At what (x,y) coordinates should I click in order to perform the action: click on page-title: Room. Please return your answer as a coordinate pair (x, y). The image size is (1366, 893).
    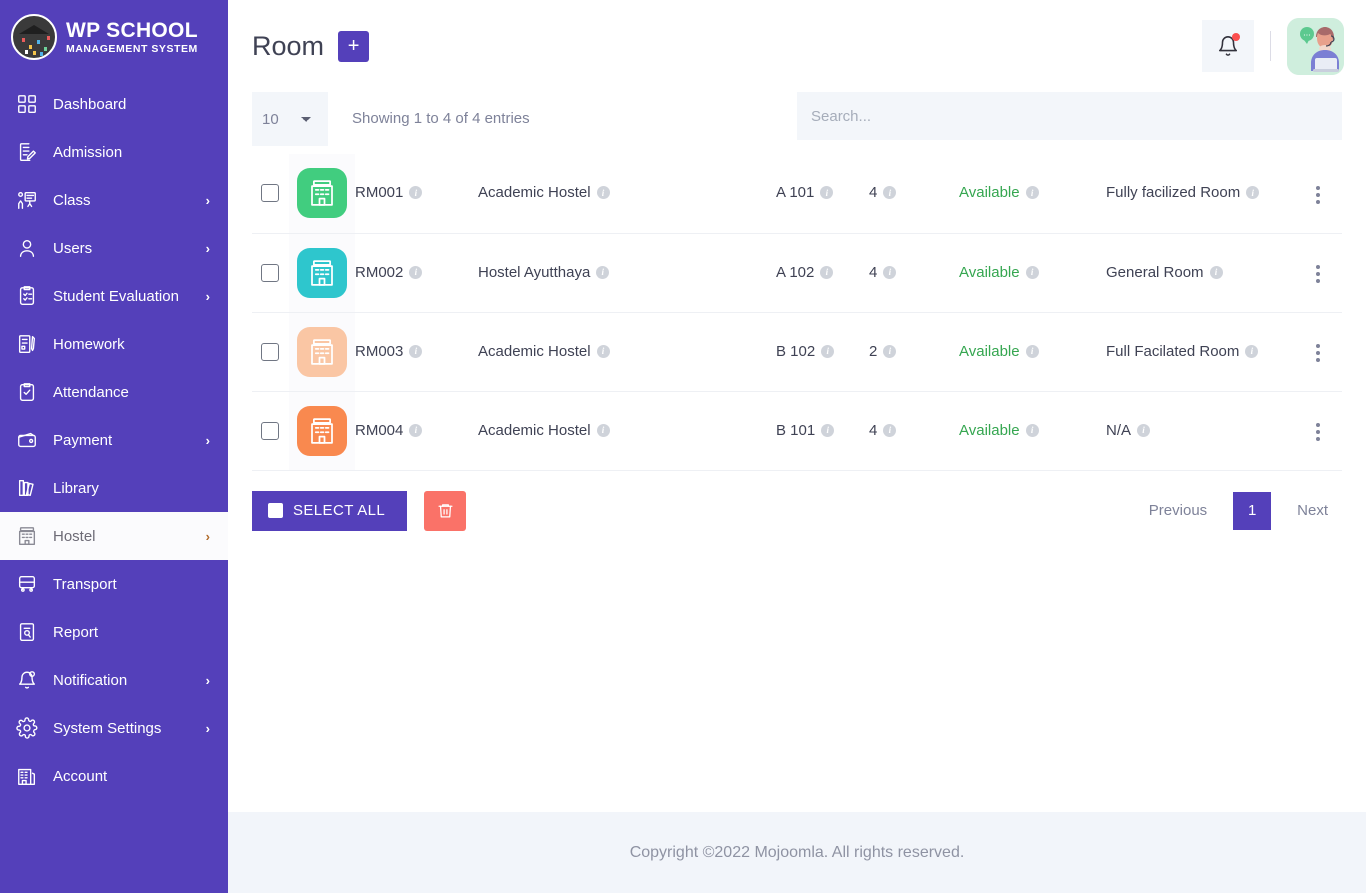
    Looking at the image, I should click on (288, 45).